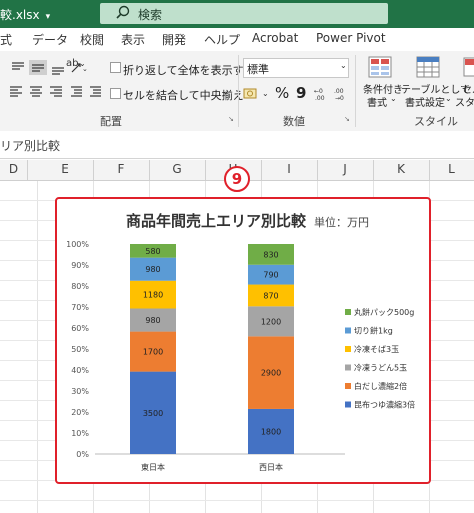  Describe the element at coordinates (92, 39) in the screenshot. I see `tab-review: 校閲` at that location.